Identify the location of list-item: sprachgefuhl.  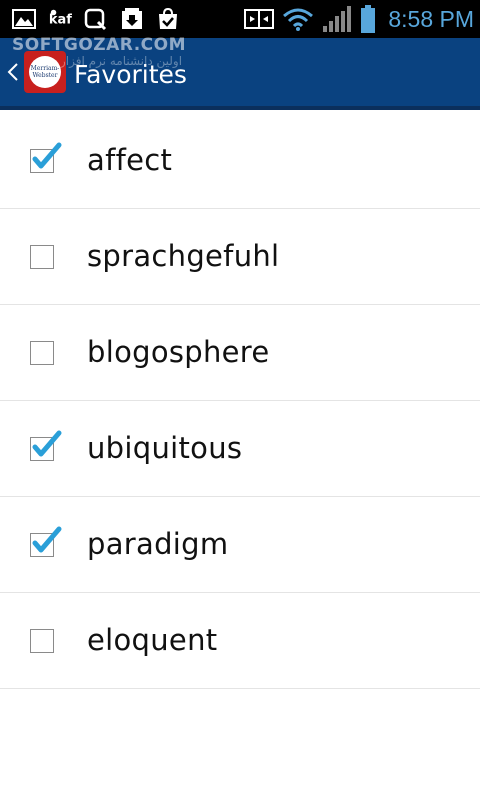
(240, 257).